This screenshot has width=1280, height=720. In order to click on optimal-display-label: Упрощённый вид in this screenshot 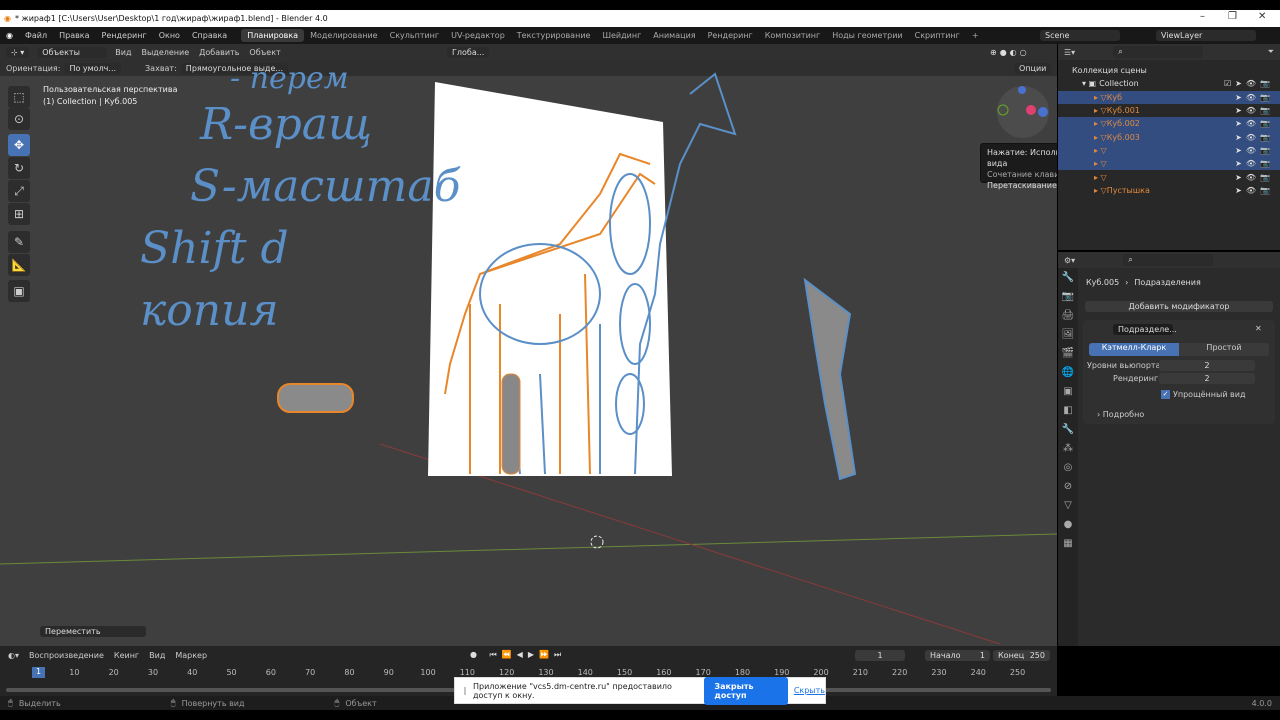, I will do `click(1209, 394)`.